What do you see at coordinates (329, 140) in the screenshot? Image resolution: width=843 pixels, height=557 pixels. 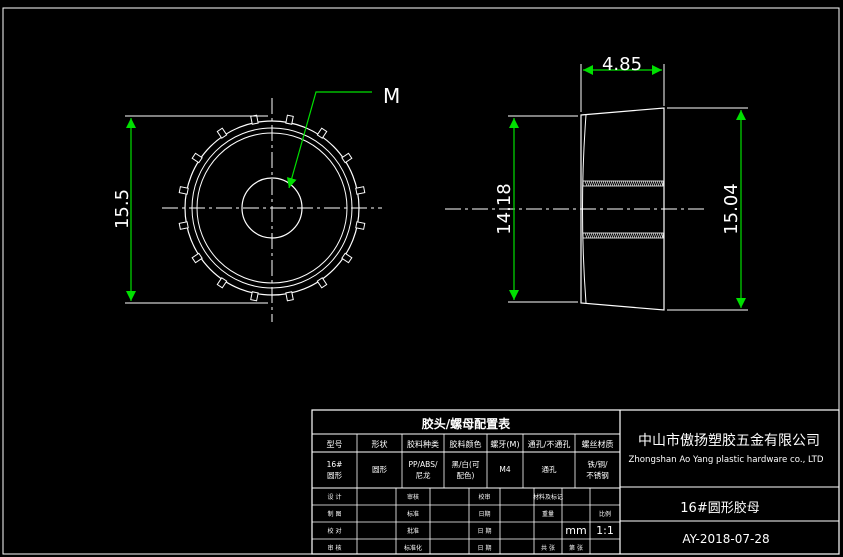 I see `bore-leader-line` at bounding box center [329, 140].